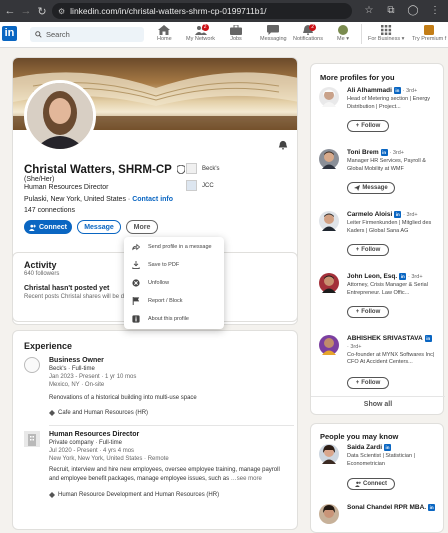 The width and height of the screenshot is (448, 533). Describe the element at coordinates (174, 319) in the screenshot. I see `menu-about-profile: About this profile` at that location.